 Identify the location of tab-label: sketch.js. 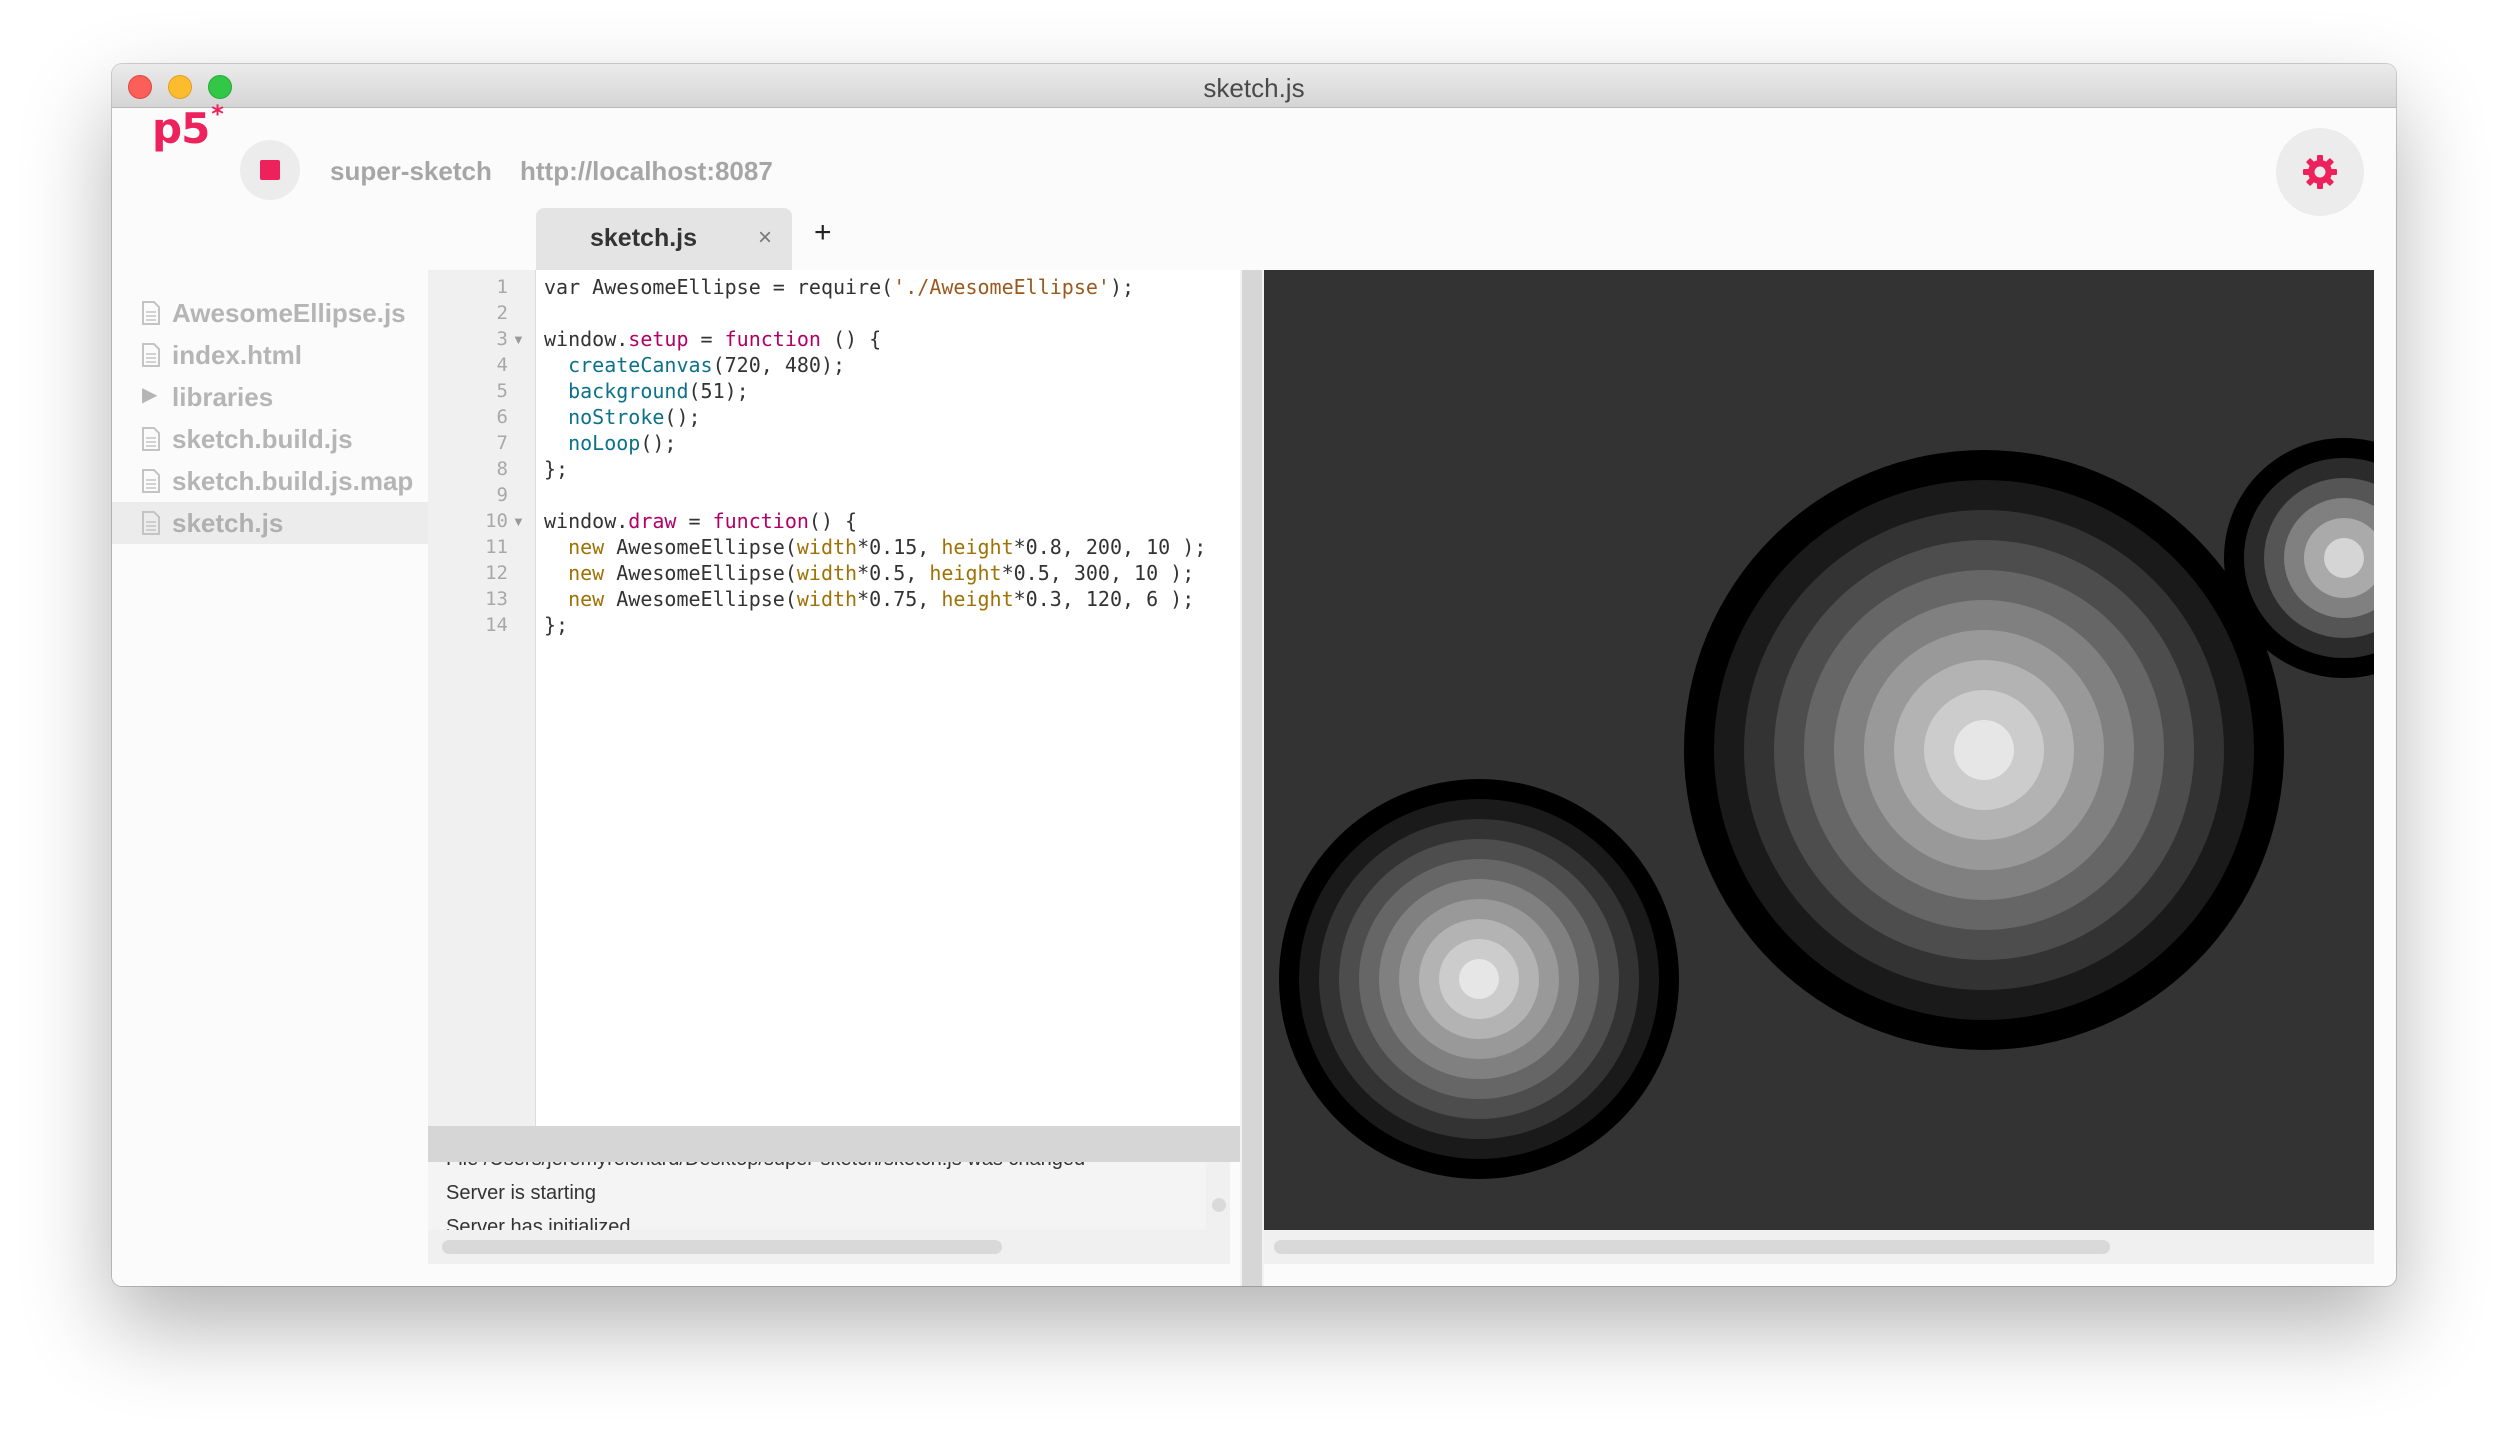
(644, 238).